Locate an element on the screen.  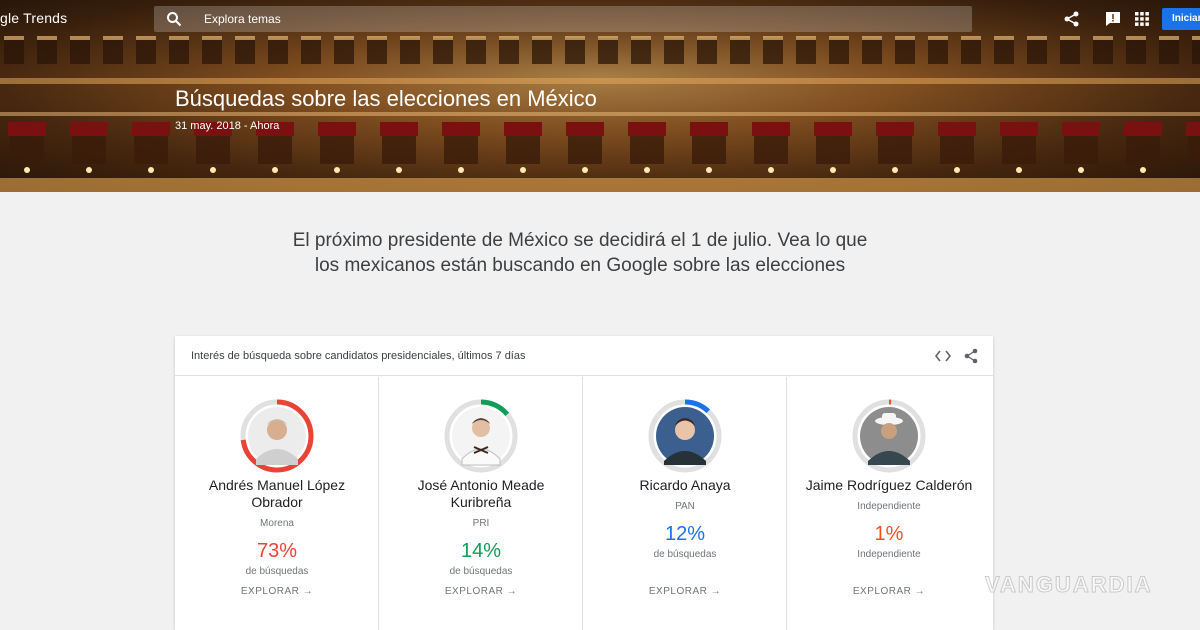
search-input: Explora temas is located at coordinates (242, 19).